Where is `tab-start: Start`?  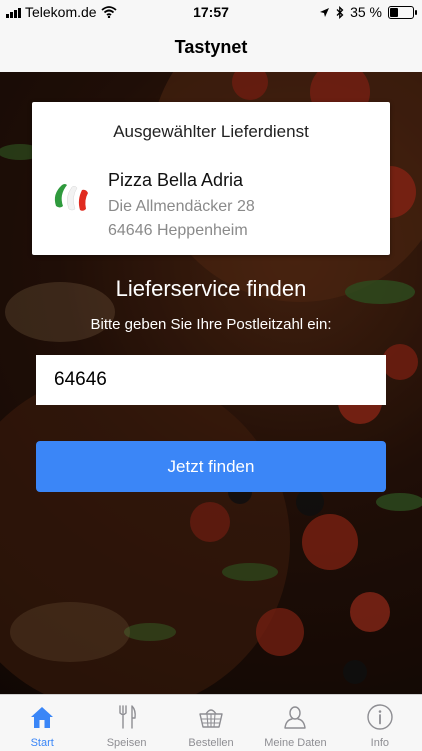
tab-start: Start is located at coordinates (42, 723).